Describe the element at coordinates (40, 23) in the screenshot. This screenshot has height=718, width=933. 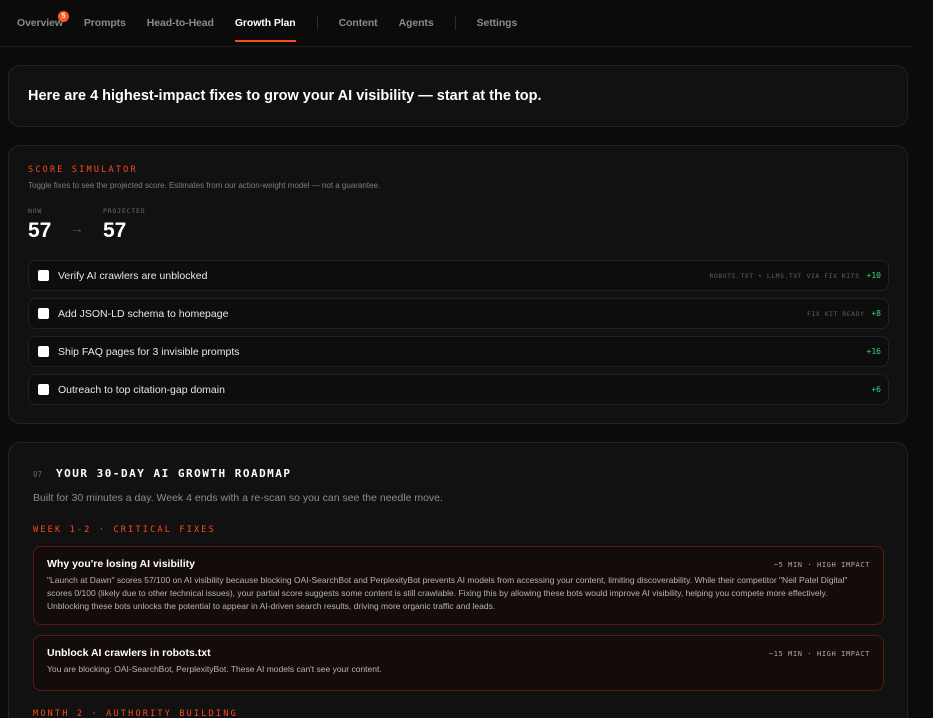
I see `tab-label: Overview` at that location.